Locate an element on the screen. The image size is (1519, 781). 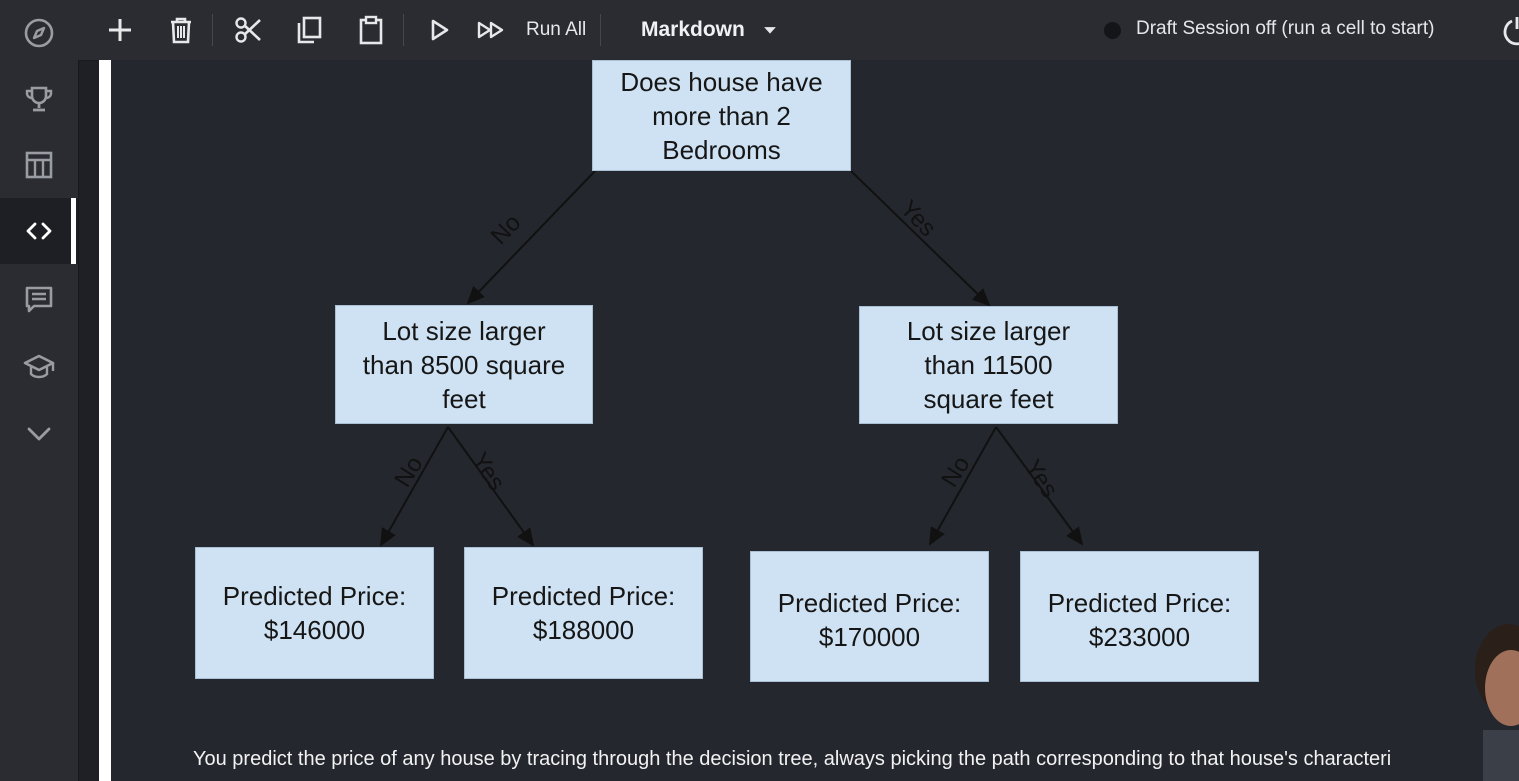
tree-left-node: Lot size larger than 8500 square feet is located at coordinates (464, 364).